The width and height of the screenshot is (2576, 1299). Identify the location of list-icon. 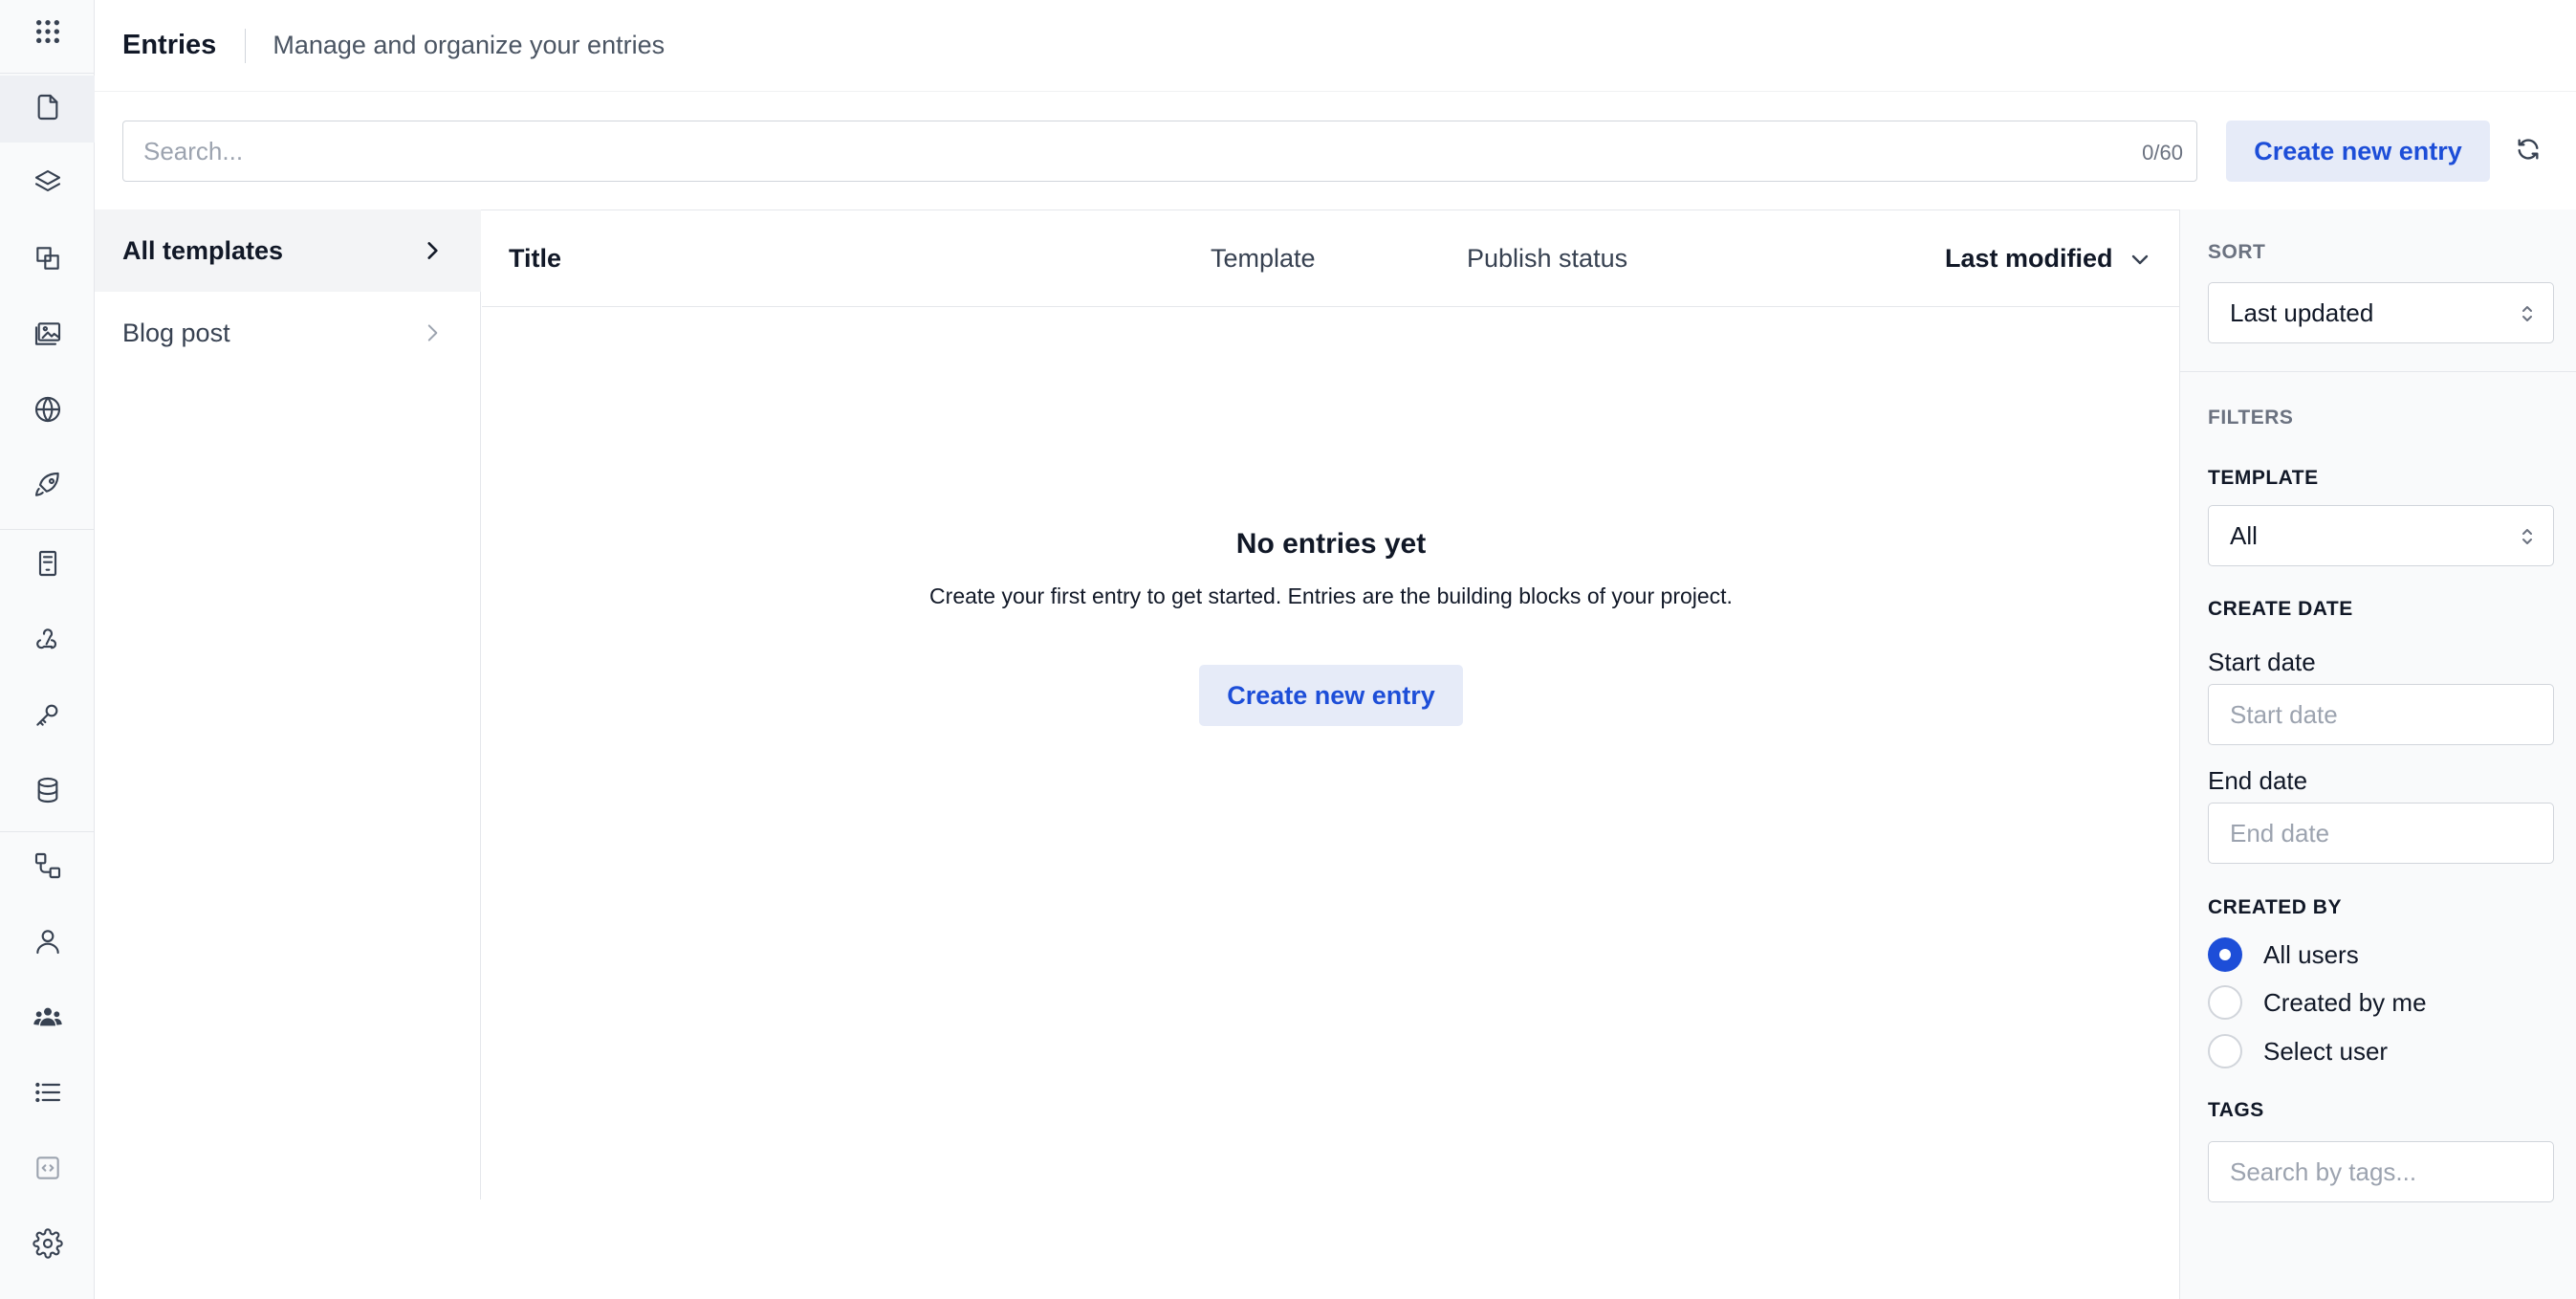
(48, 1094).